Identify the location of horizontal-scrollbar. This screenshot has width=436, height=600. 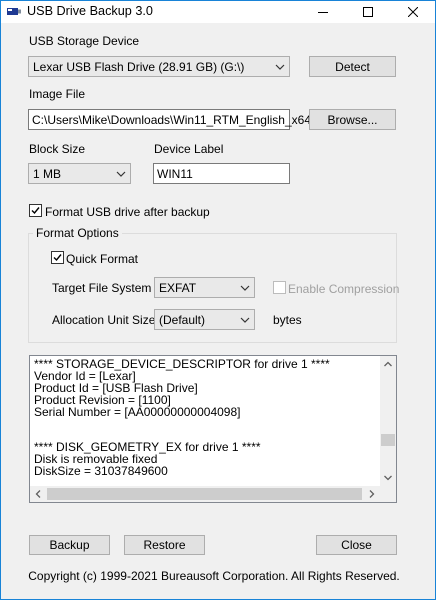
(205, 494).